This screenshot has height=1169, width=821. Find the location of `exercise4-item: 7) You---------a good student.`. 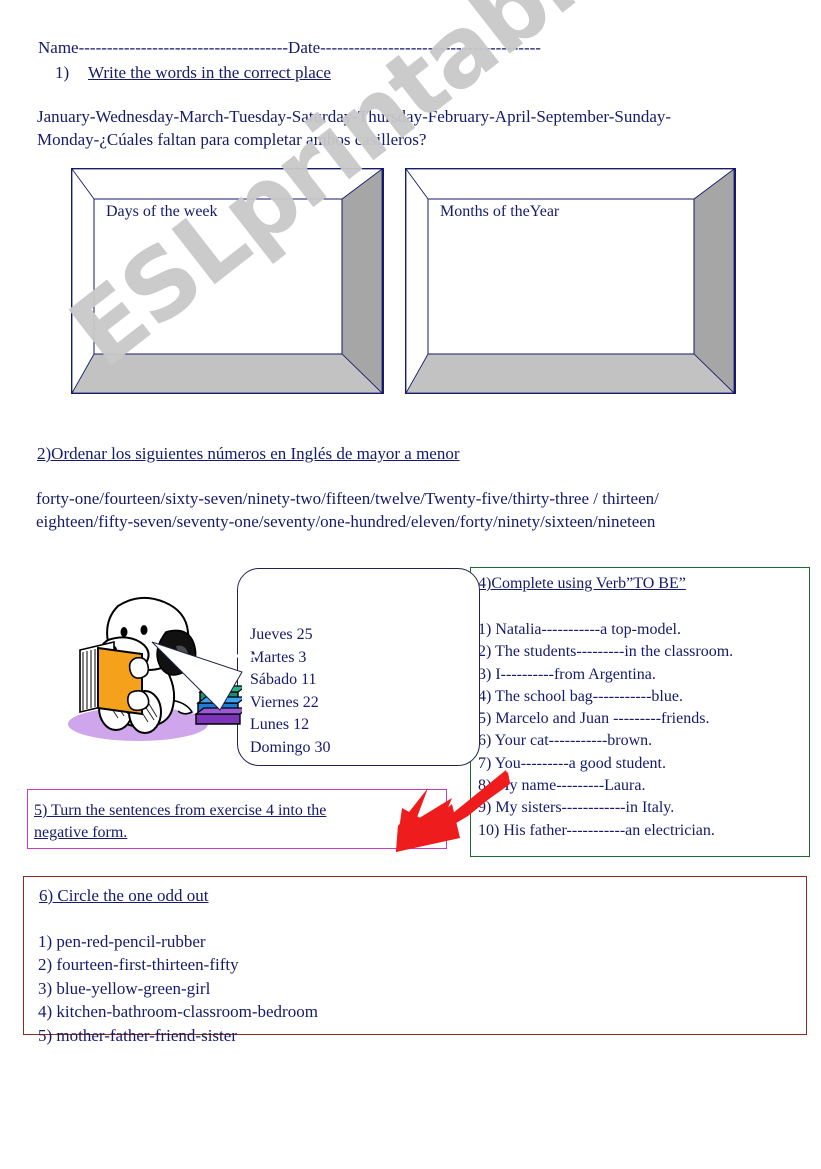

exercise4-item: 7) You---------a good student. is located at coordinates (572, 763).